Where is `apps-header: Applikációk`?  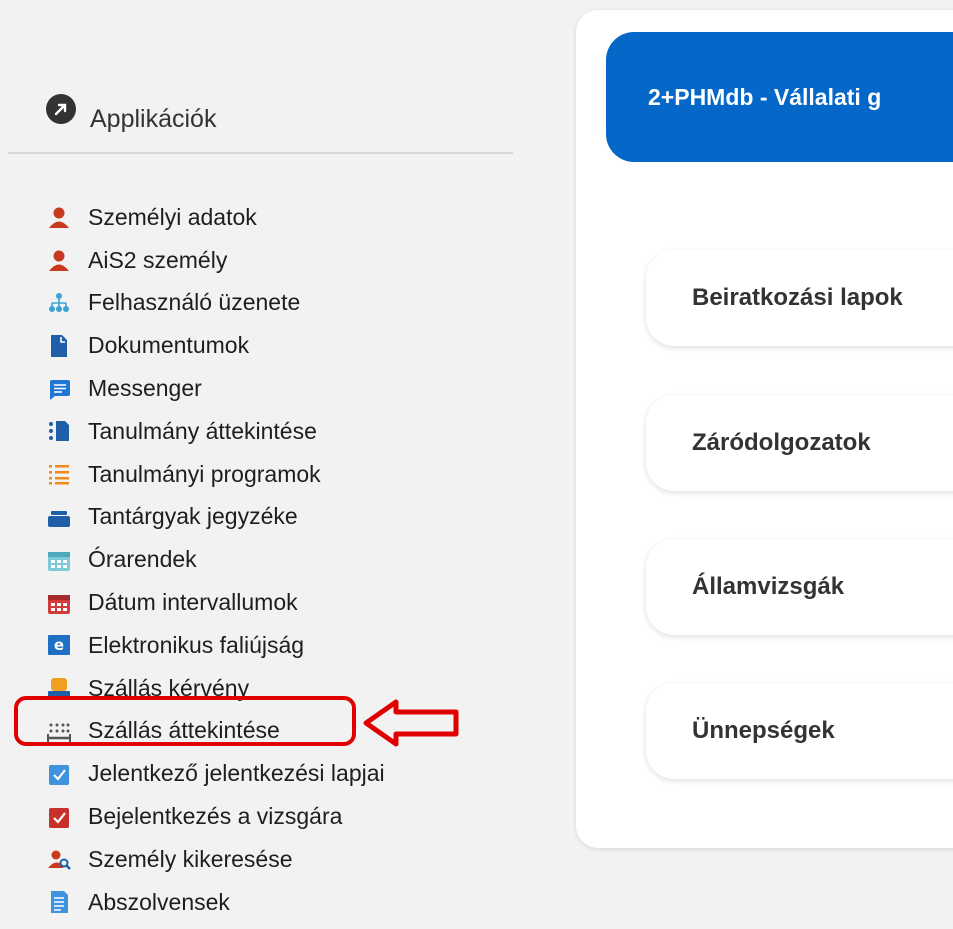
apps-header: Applikációk is located at coordinates (131, 108).